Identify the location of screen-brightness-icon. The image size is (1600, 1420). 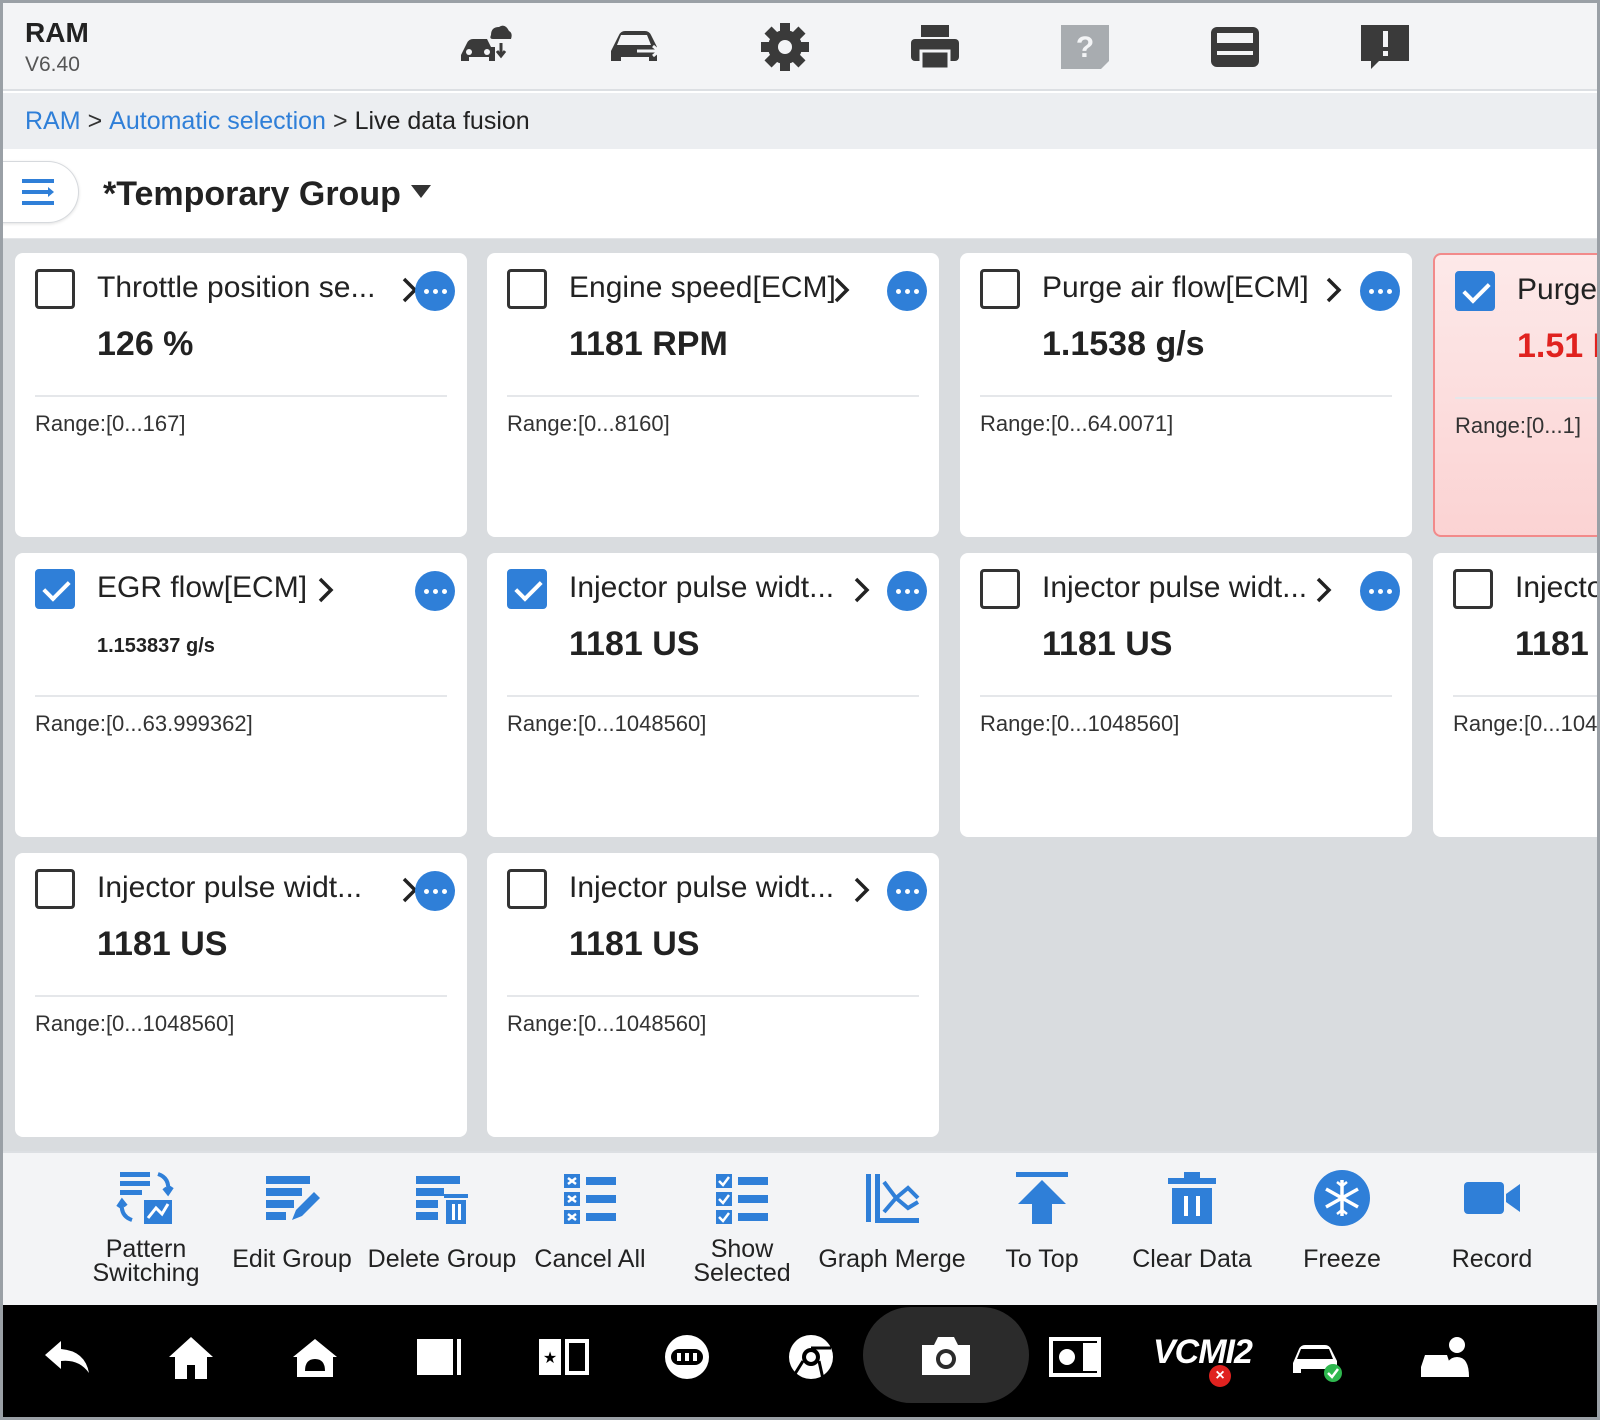
(1075, 1357).